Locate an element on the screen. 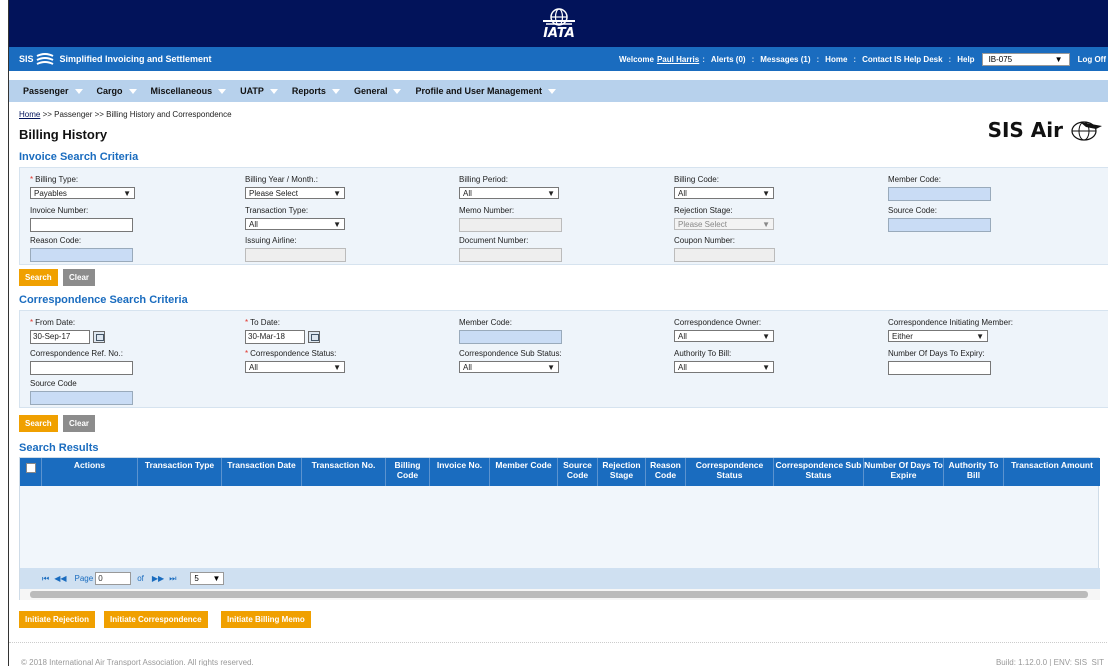 Image resolution: width=1108 pixels, height=666 pixels. authority-to-bill-select: All ▼ is located at coordinates (724, 367).